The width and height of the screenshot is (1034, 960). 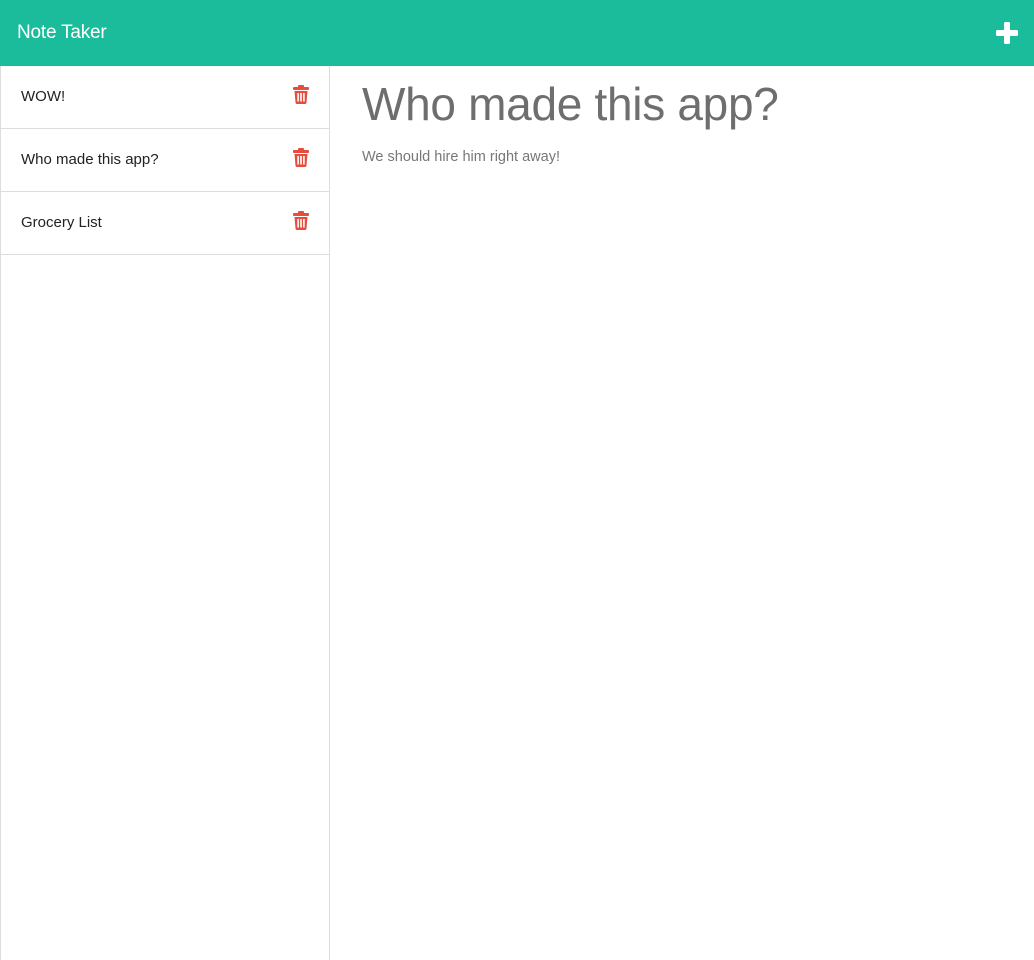 I want to click on note-text-field: We should hire him right away!, so click(x=682, y=157).